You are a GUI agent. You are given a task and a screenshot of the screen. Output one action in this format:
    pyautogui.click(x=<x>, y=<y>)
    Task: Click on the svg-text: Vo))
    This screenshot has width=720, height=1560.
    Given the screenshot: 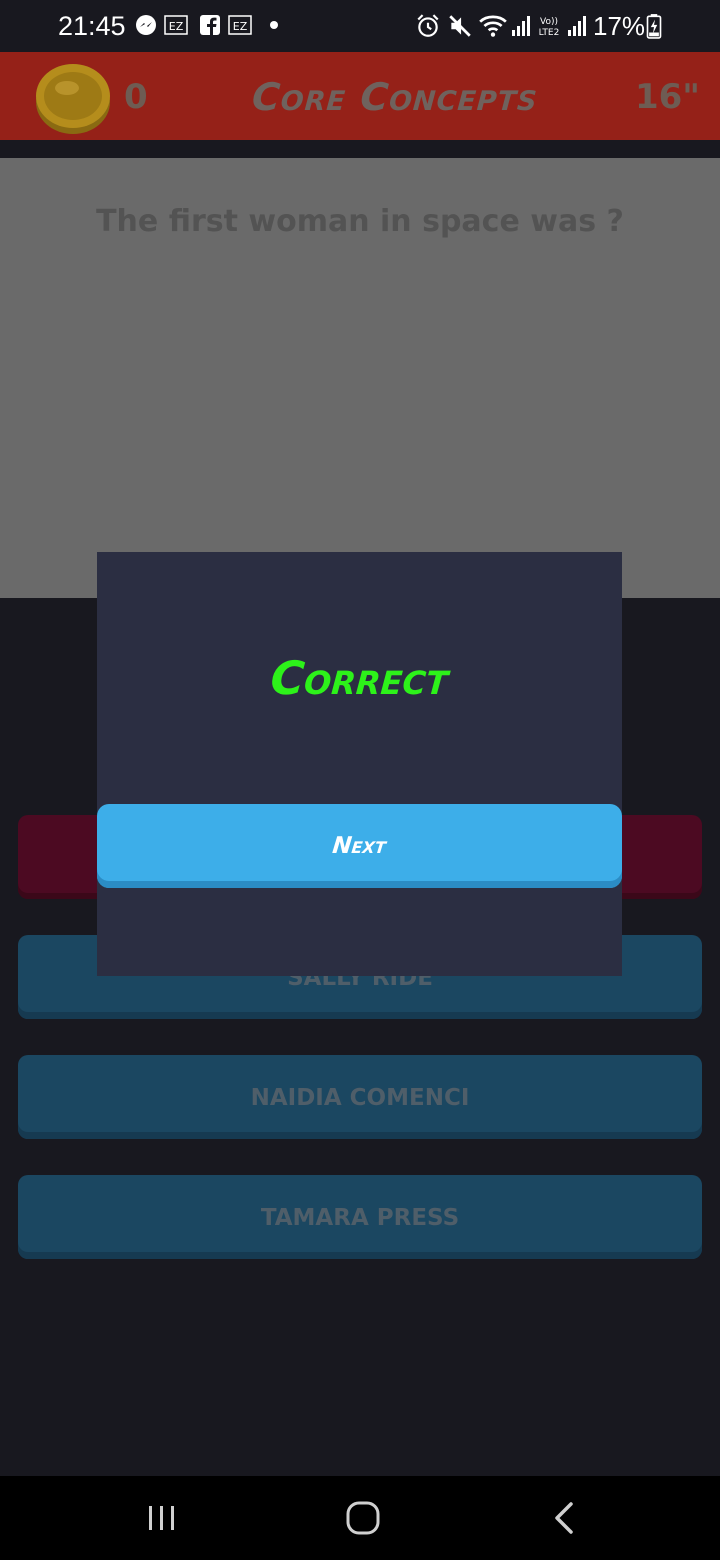 What is the action you would take?
    pyautogui.click(x=549, y=22)
    